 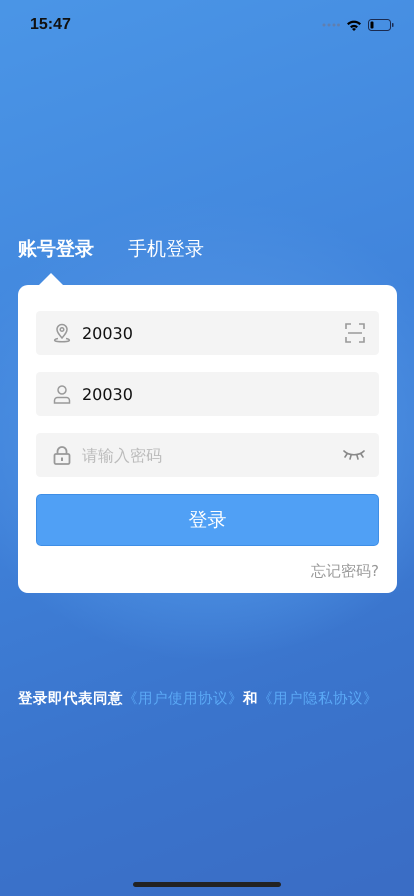 What do you see at coordinates (62, 394) in the screenshot?
I see `user-icon` at bounding box center [62, 394].